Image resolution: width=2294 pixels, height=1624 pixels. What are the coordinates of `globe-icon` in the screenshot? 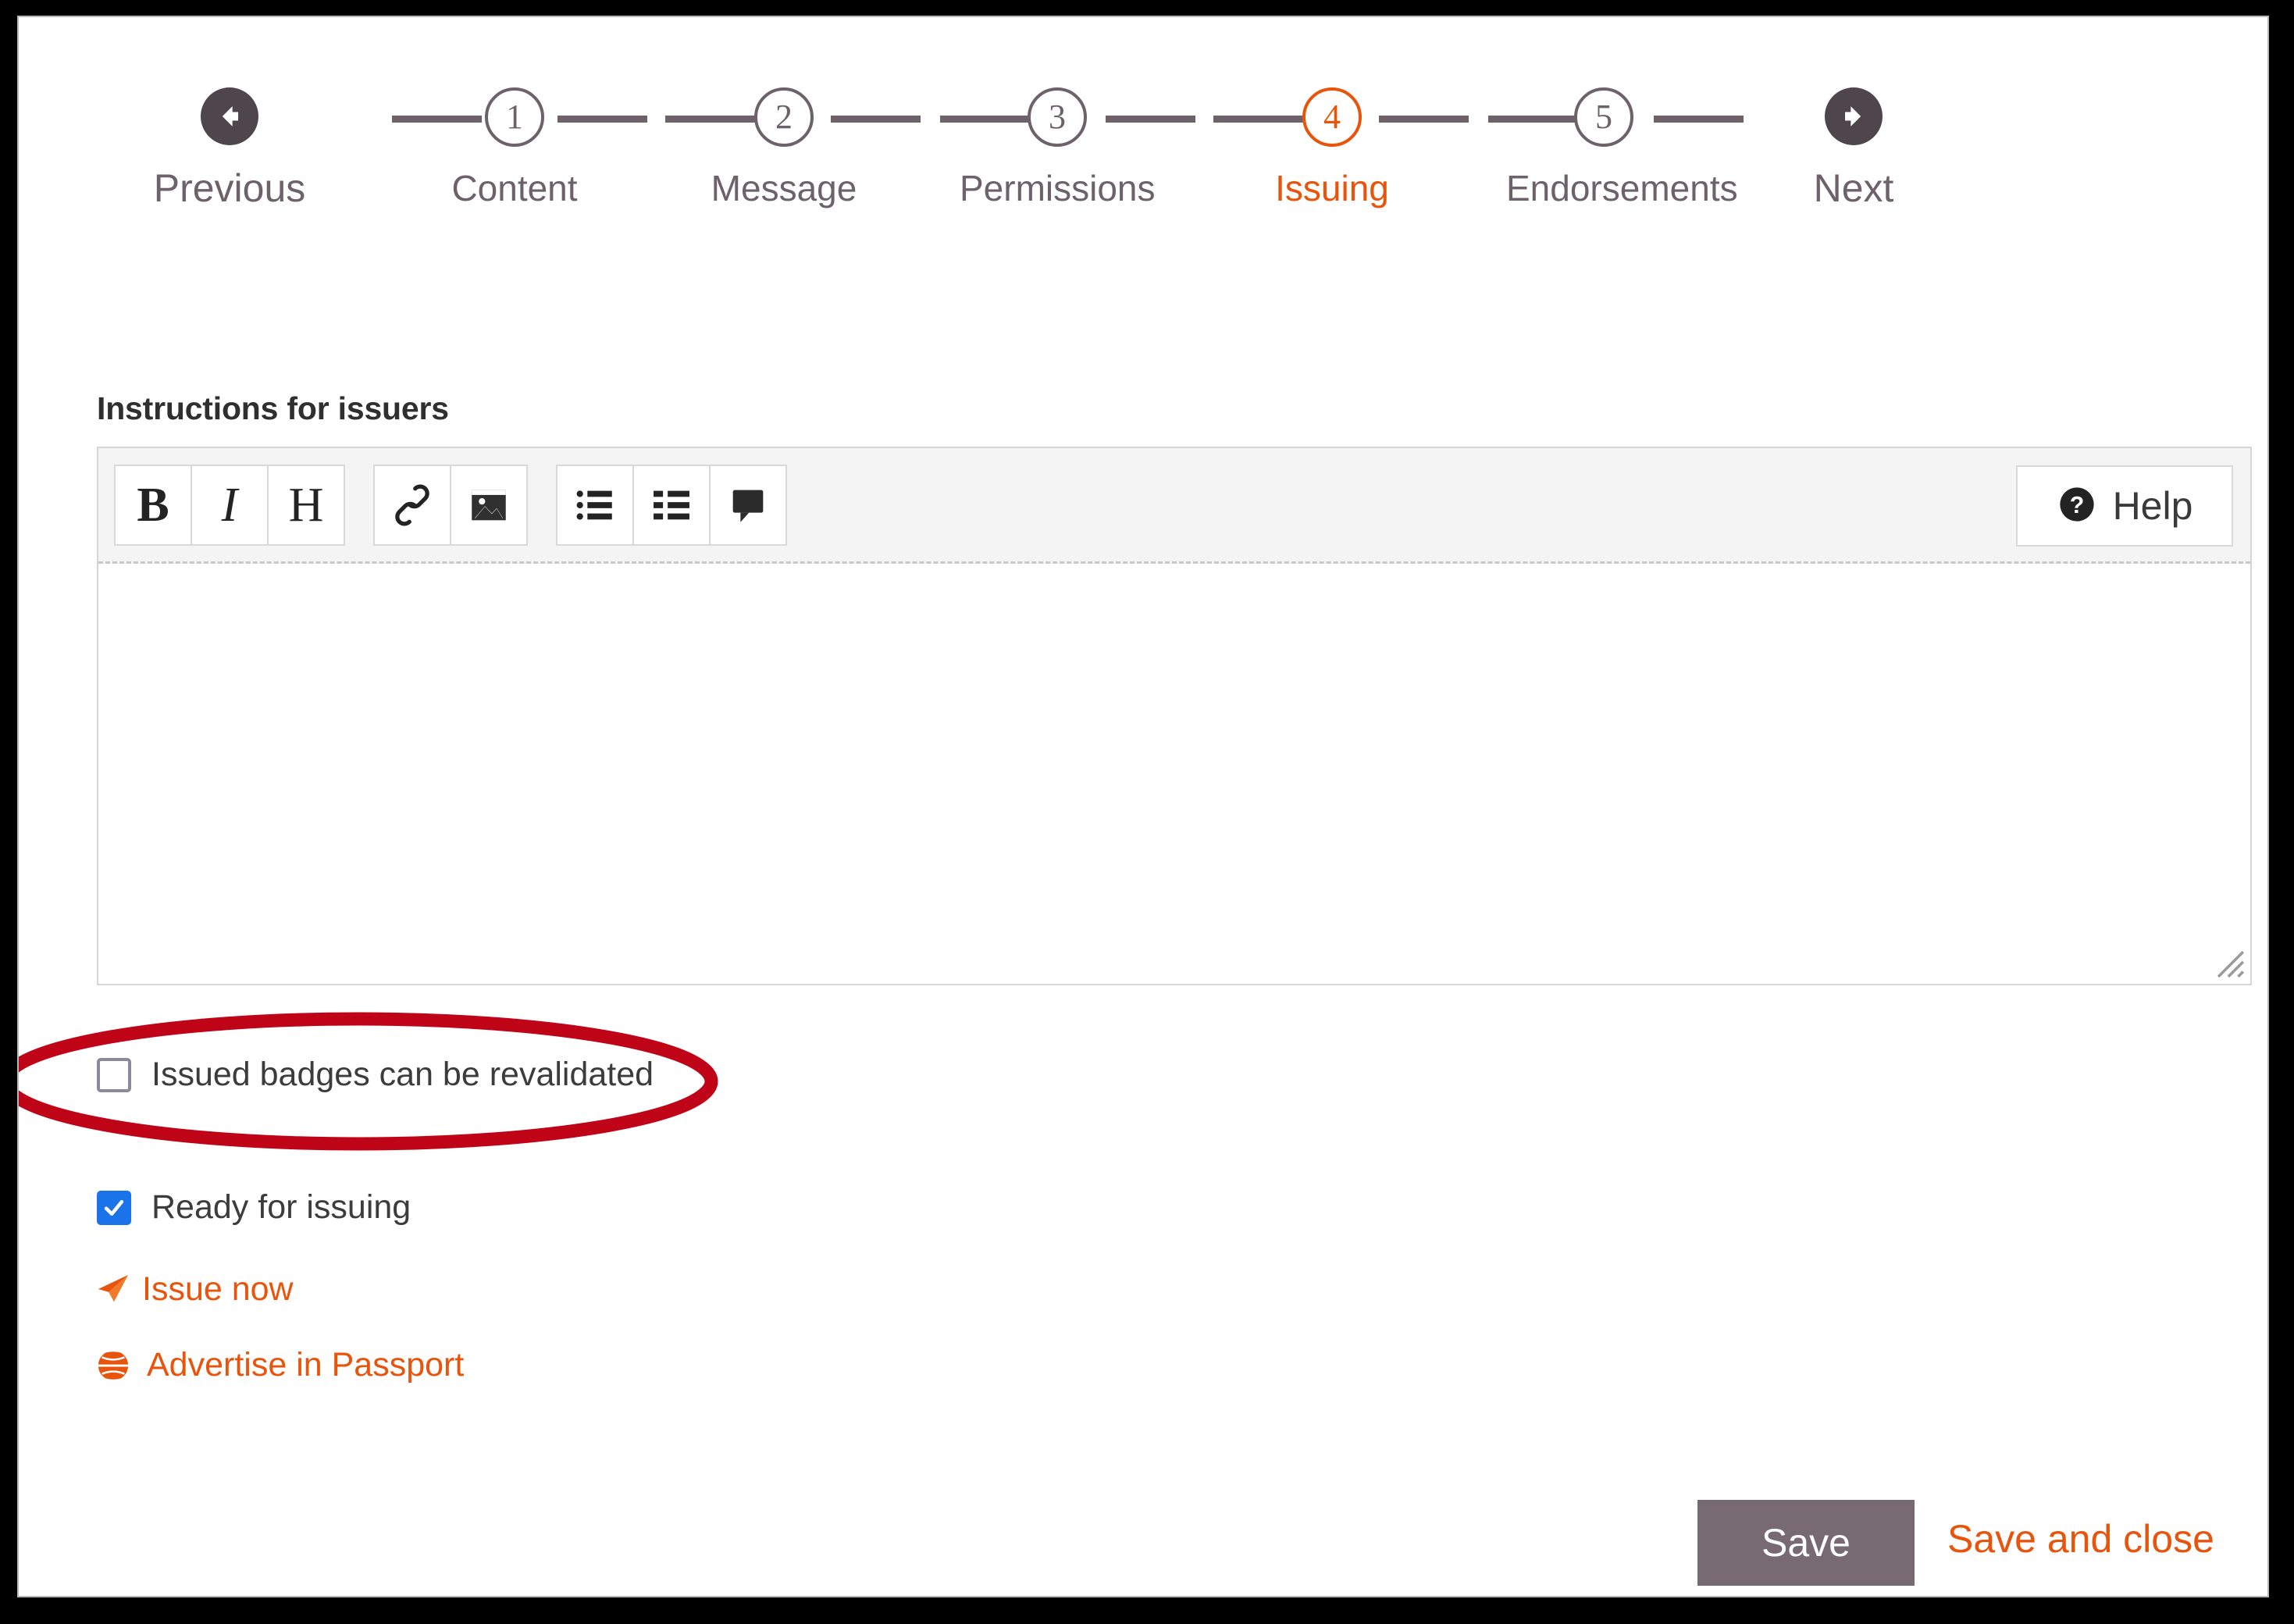 It's located at (113, 1366).